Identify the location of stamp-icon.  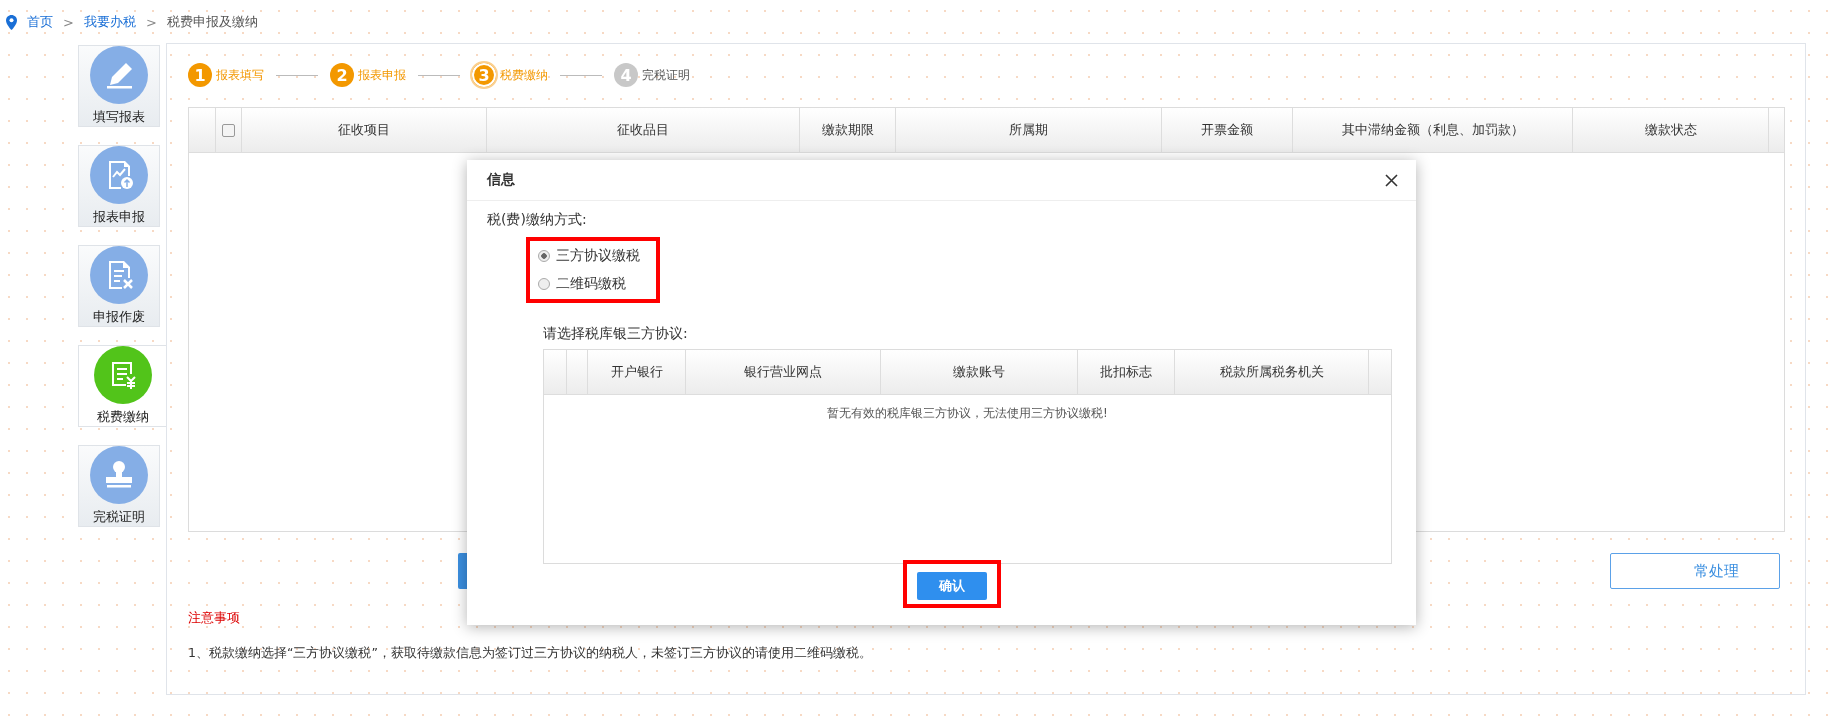
(119, 475).